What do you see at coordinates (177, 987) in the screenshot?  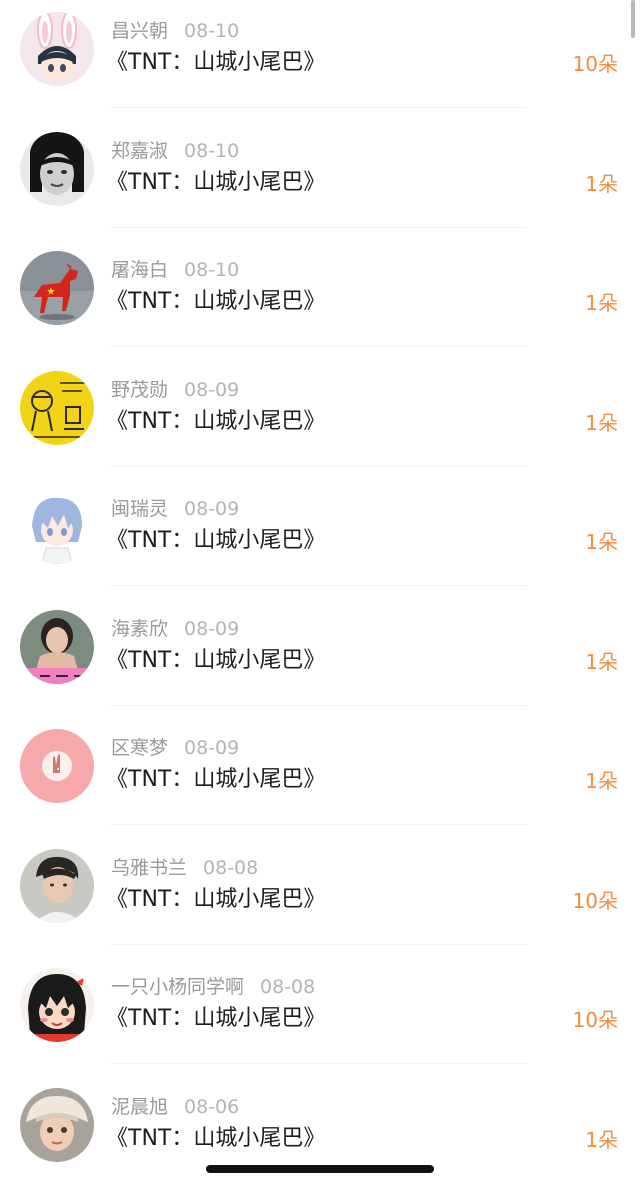 I see `sender-name: 一只小杨同学啊` at bounding box center [177, 987].